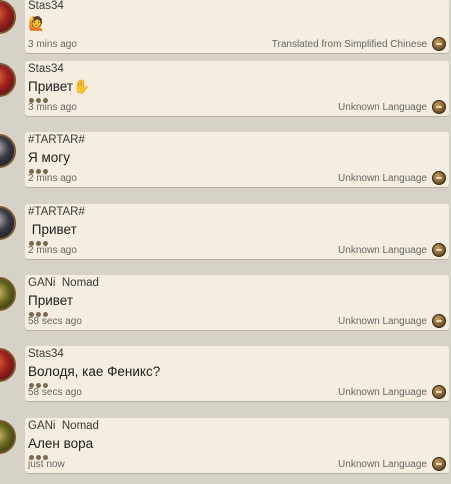 The height and width of the screenshot is (484, 451). I want to click on message-bubble: #TARTAR# Я могу 2 mins ago Unknown Language, so click(237, 159).